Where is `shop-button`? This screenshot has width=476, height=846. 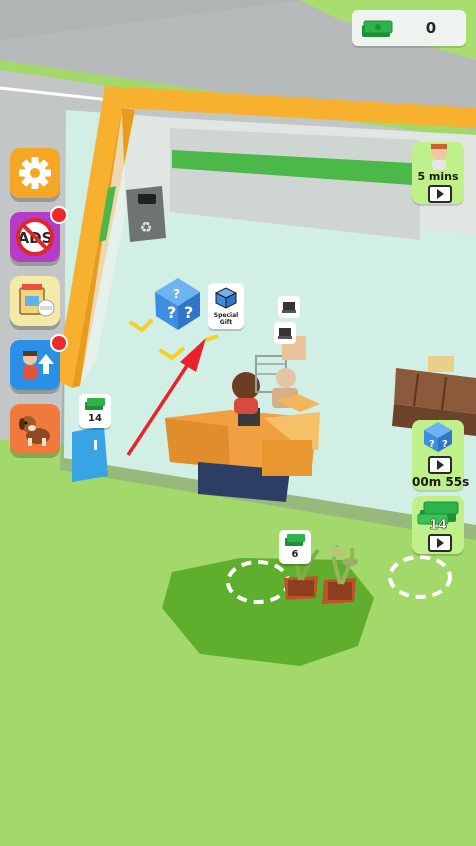
shop-button is located at coordinates (35, 301).